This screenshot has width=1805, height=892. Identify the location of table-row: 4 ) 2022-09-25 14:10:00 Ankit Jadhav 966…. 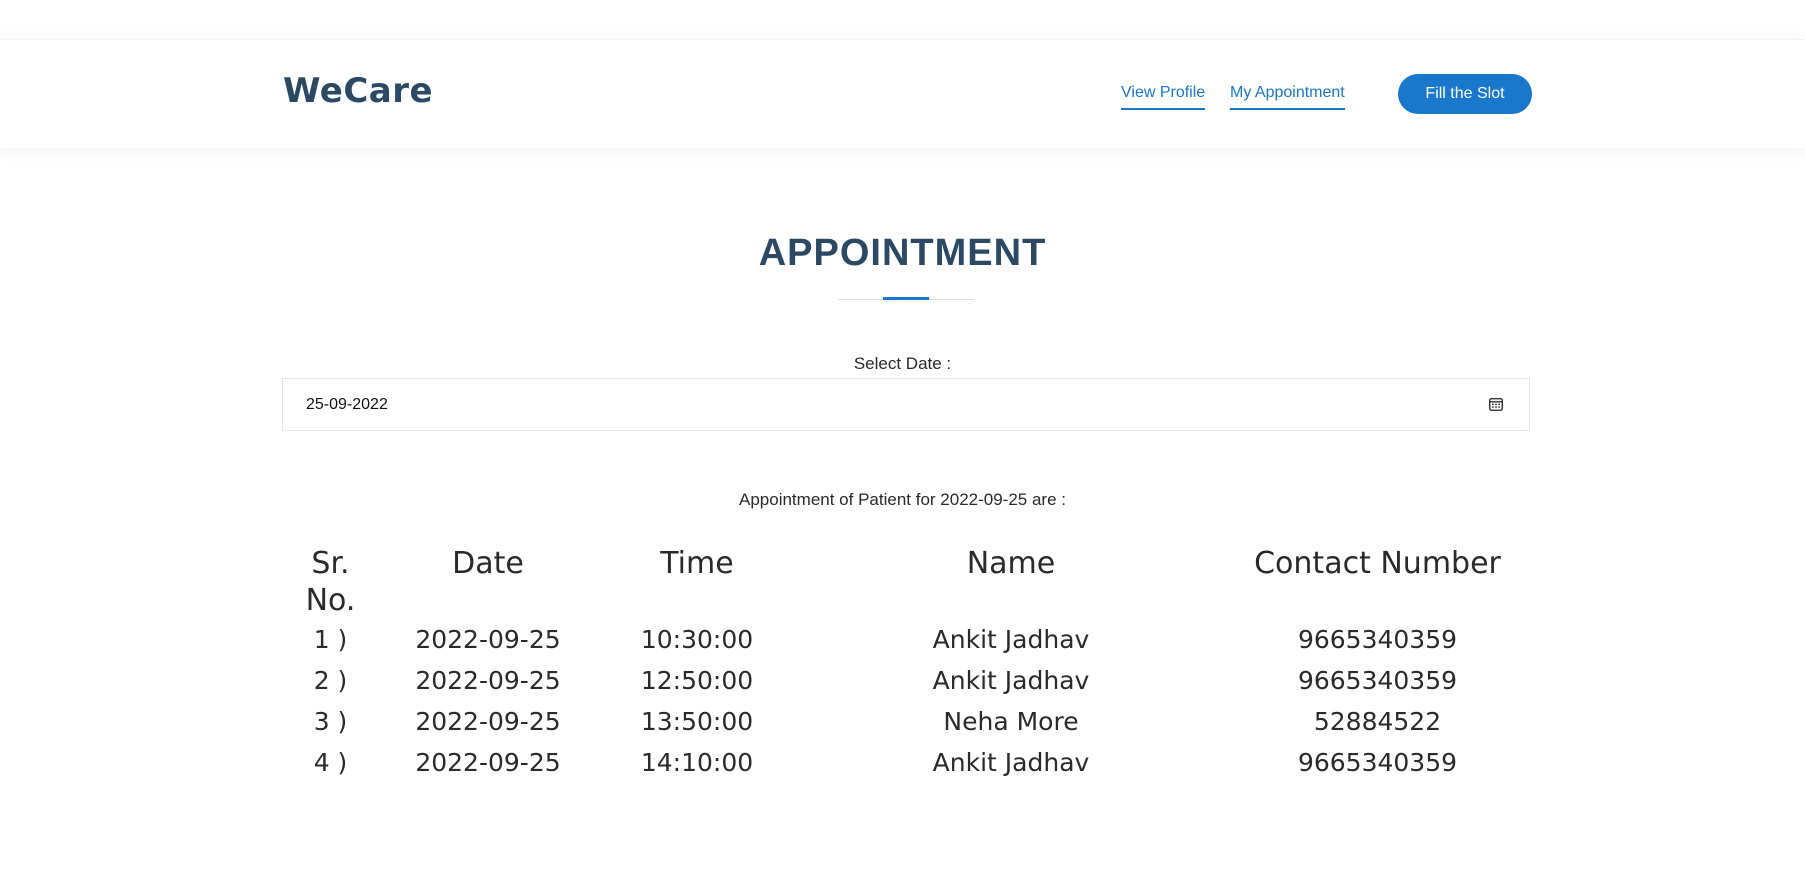
(906, 762).